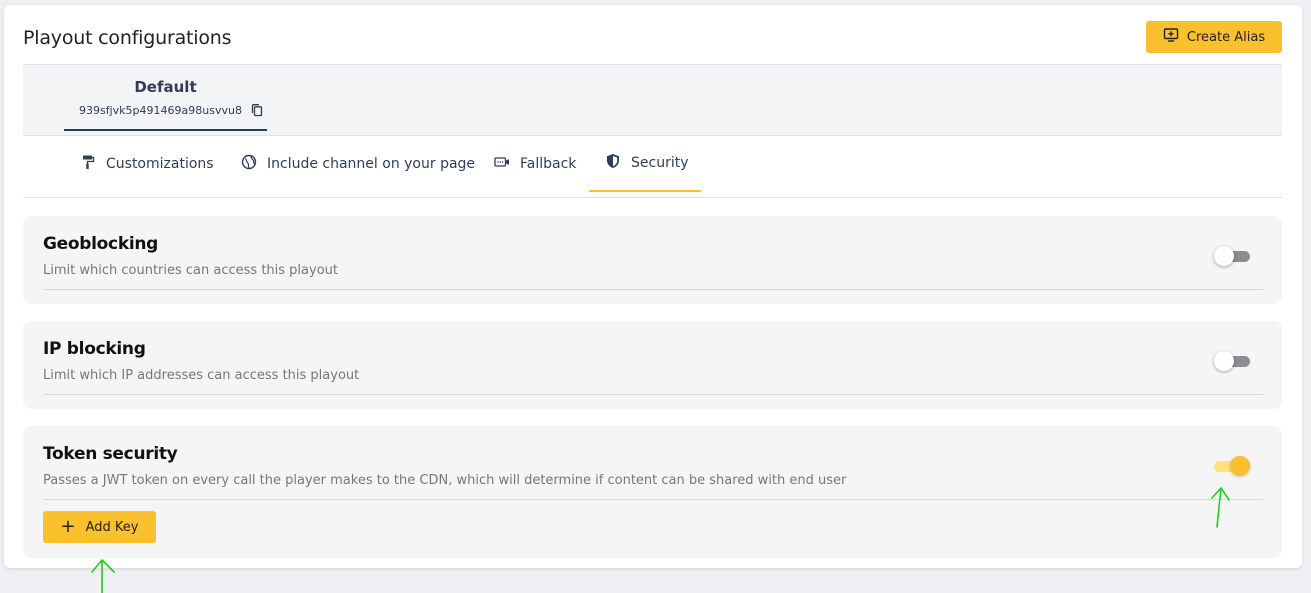 The height and width of the screenshot is (593, 1311). What do you see at coordinates (110, 454) in the screenshot?
I see `token-security-title: Token security` at bounding box center [110, 454].